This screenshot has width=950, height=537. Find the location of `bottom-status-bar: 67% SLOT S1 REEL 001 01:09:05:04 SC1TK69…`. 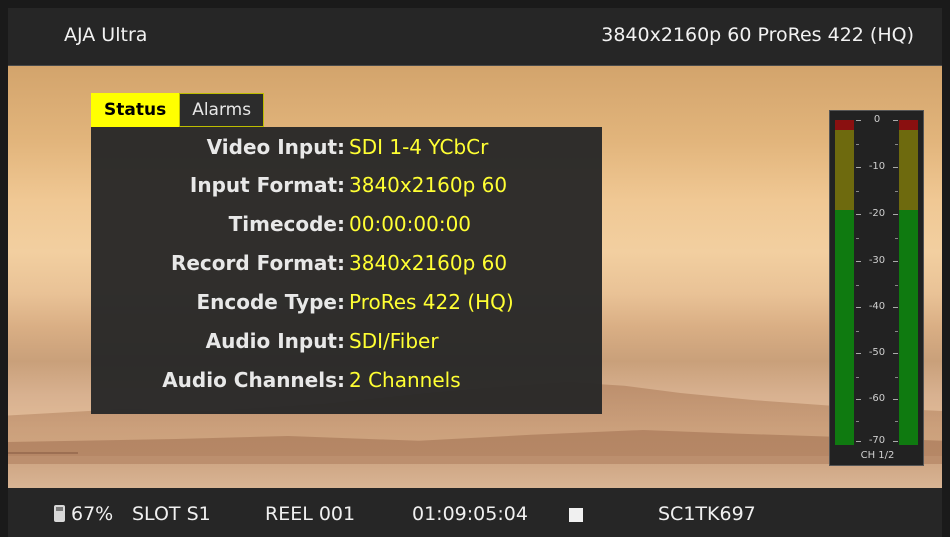

bottom-status-bar: 67% SLOT S1 REEL 001 01:09:05:04 SC1TK69… is located at coordinates (475, 512).